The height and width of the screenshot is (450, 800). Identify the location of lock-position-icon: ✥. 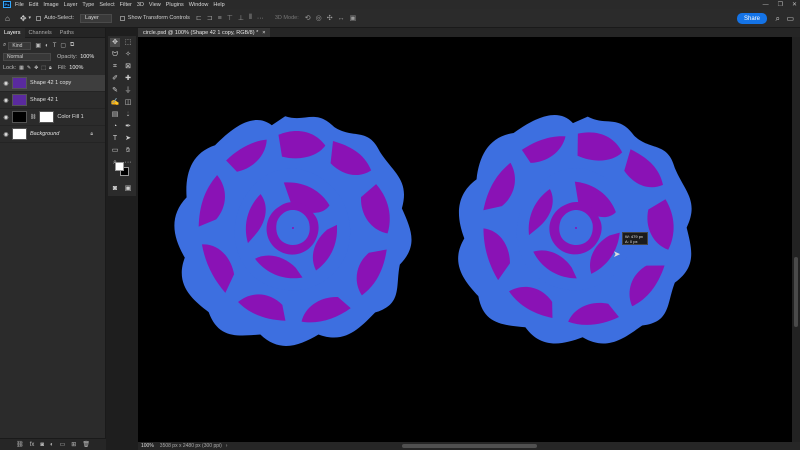
(36, 68).